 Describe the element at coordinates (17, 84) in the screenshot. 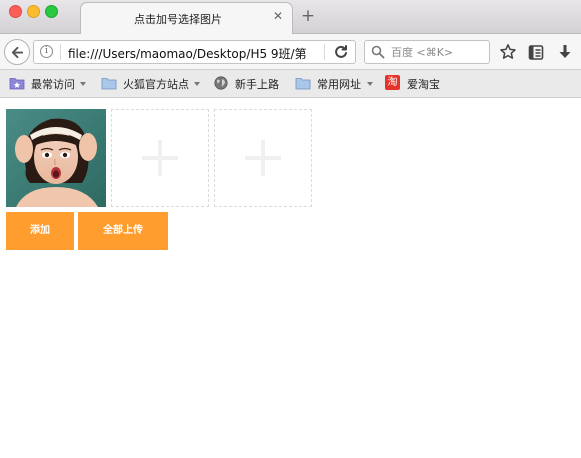

I see `smart-folder-icon` at that location.